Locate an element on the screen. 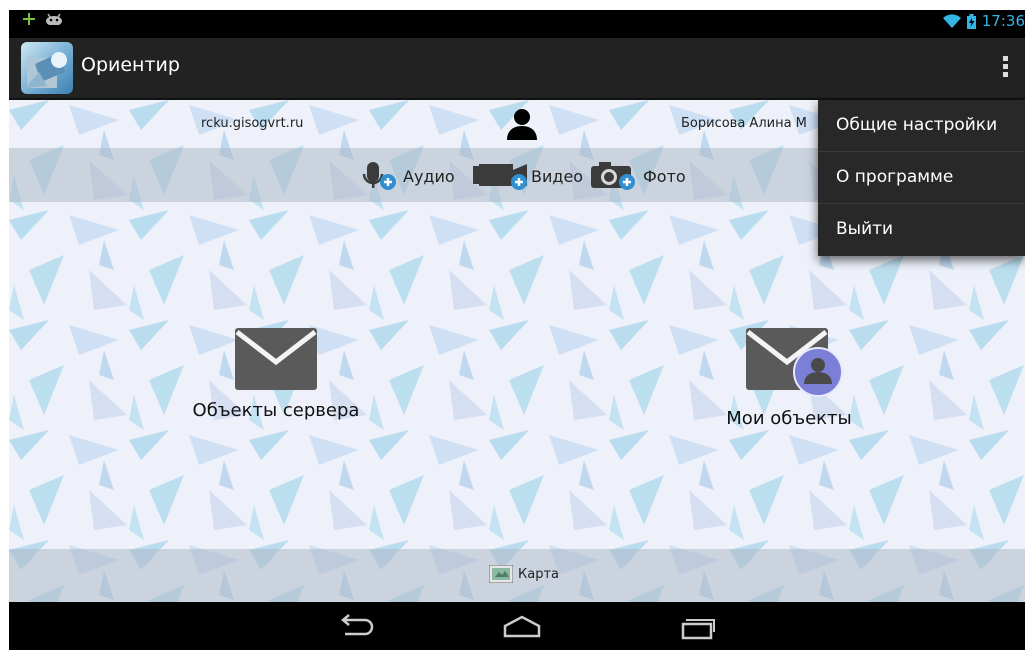 This screenshot has height=650, width=1025. server-address: rcku.gisogvrt.ru is located at coordinates (252, 123).